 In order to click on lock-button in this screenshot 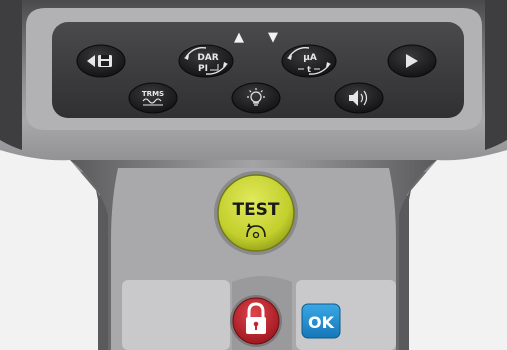, I will do `click(256, 321)`.